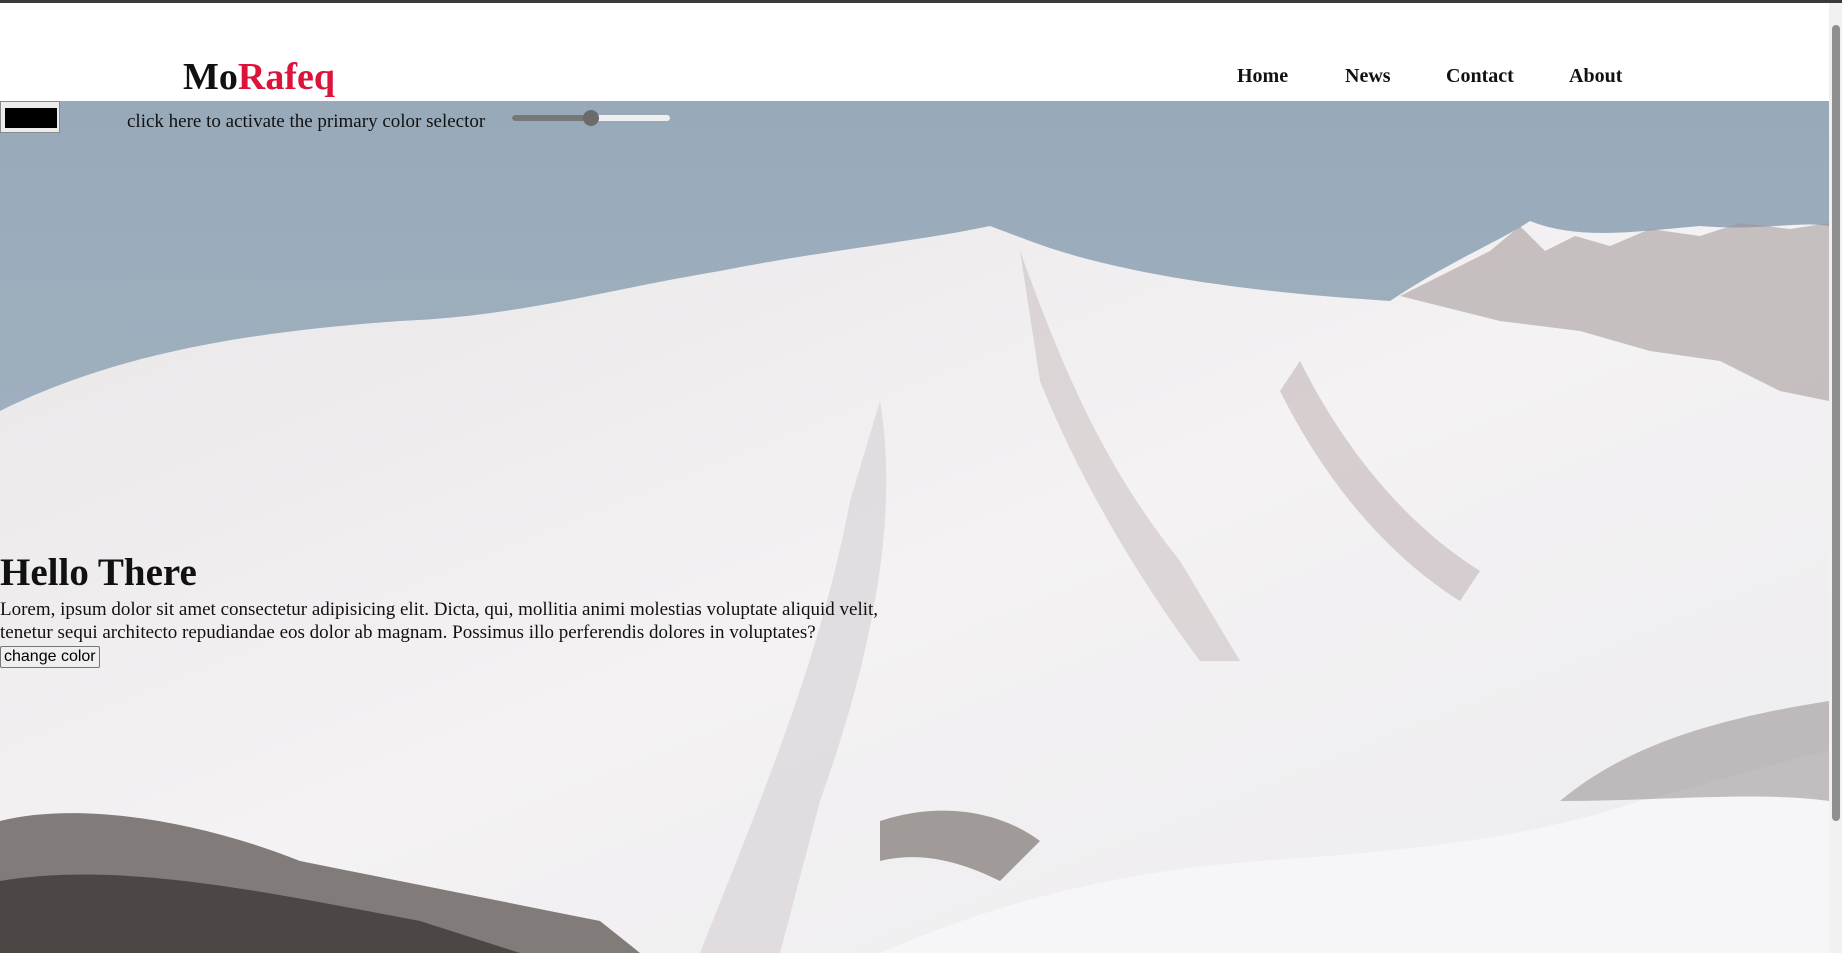 This screenshot has width=1842, height=953. What do you see at coordinates (1836, 423) in the screenshot?
I see `scrollbar-thumb` at bounding box center [1836, 423].